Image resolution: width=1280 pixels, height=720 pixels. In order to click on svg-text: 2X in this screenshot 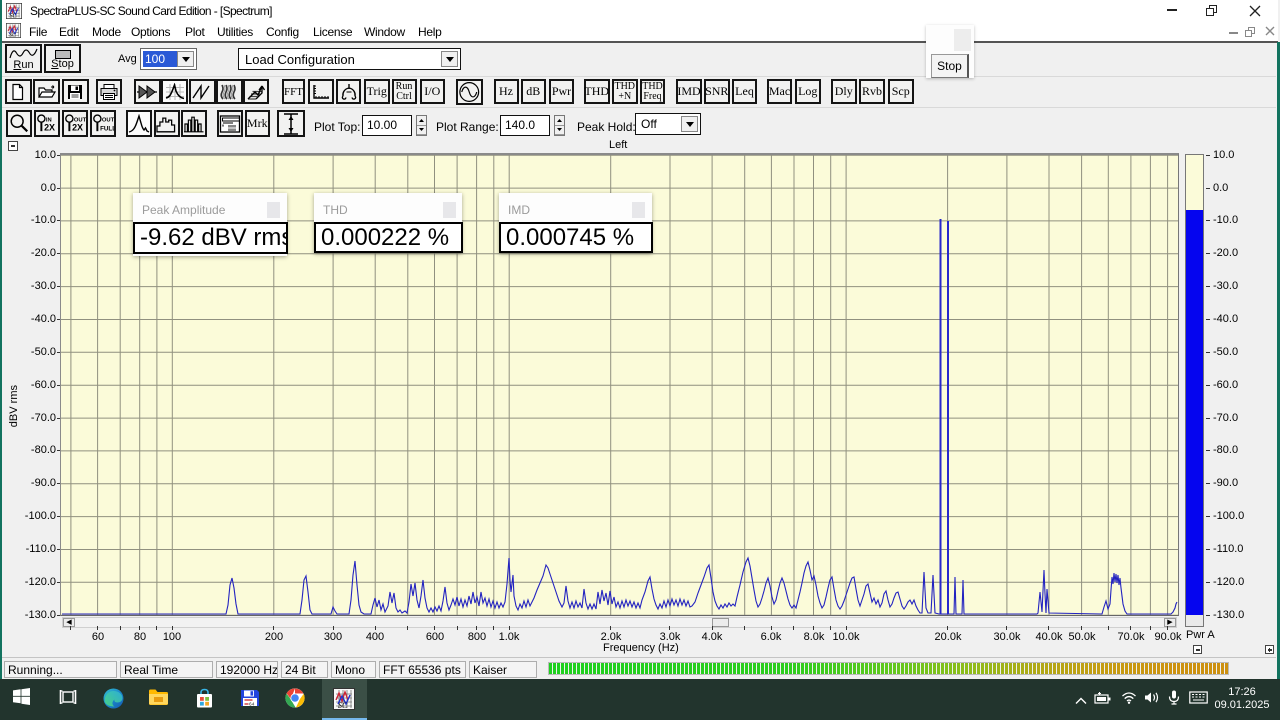, I will do `click(77, 127)`.